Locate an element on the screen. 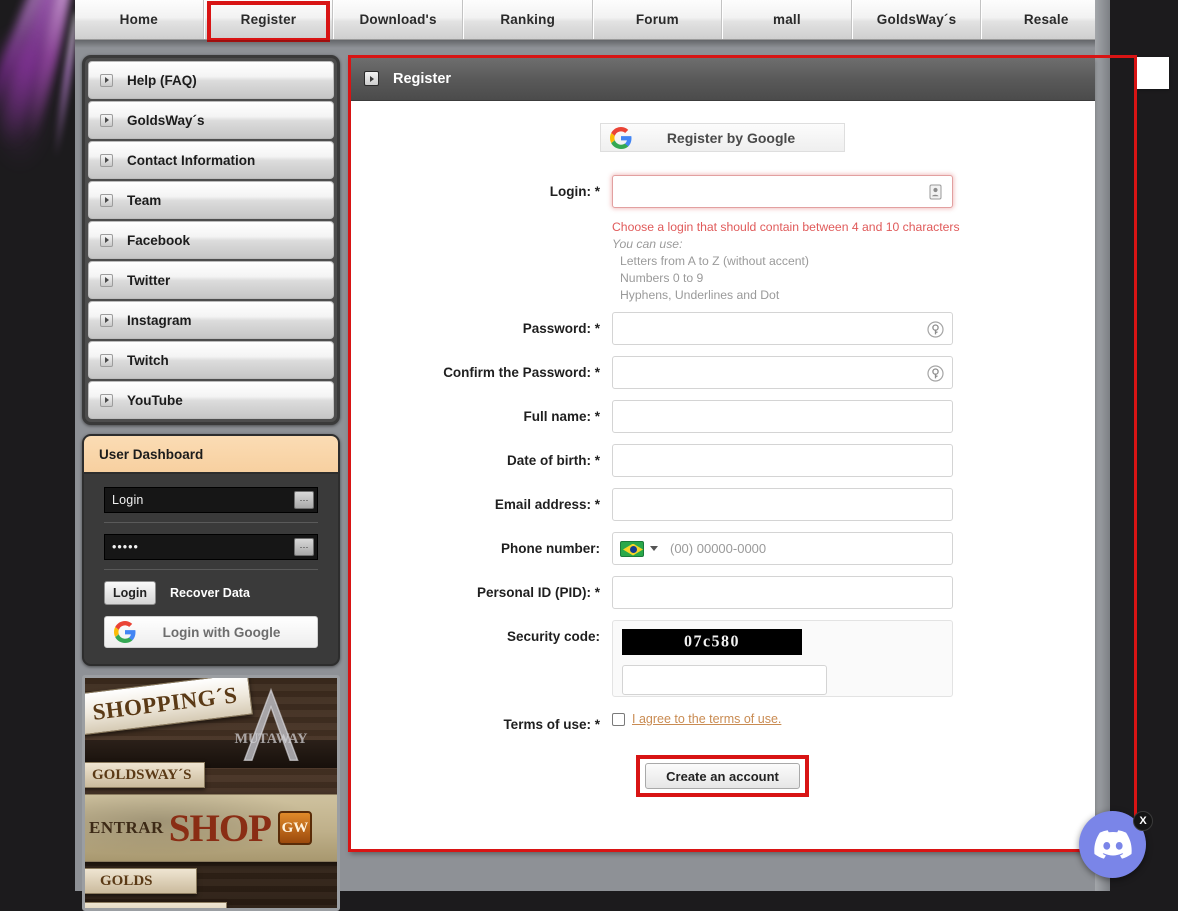 The height and width of the screenshot is (911, 1178). login-with-google-button: Login with Google is located at coordinates (211, 632).